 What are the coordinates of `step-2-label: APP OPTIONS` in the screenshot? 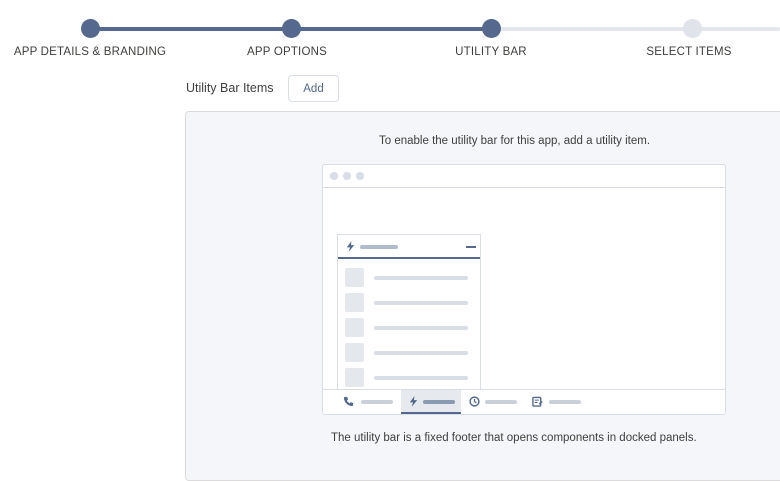 It's located at (287, 52).